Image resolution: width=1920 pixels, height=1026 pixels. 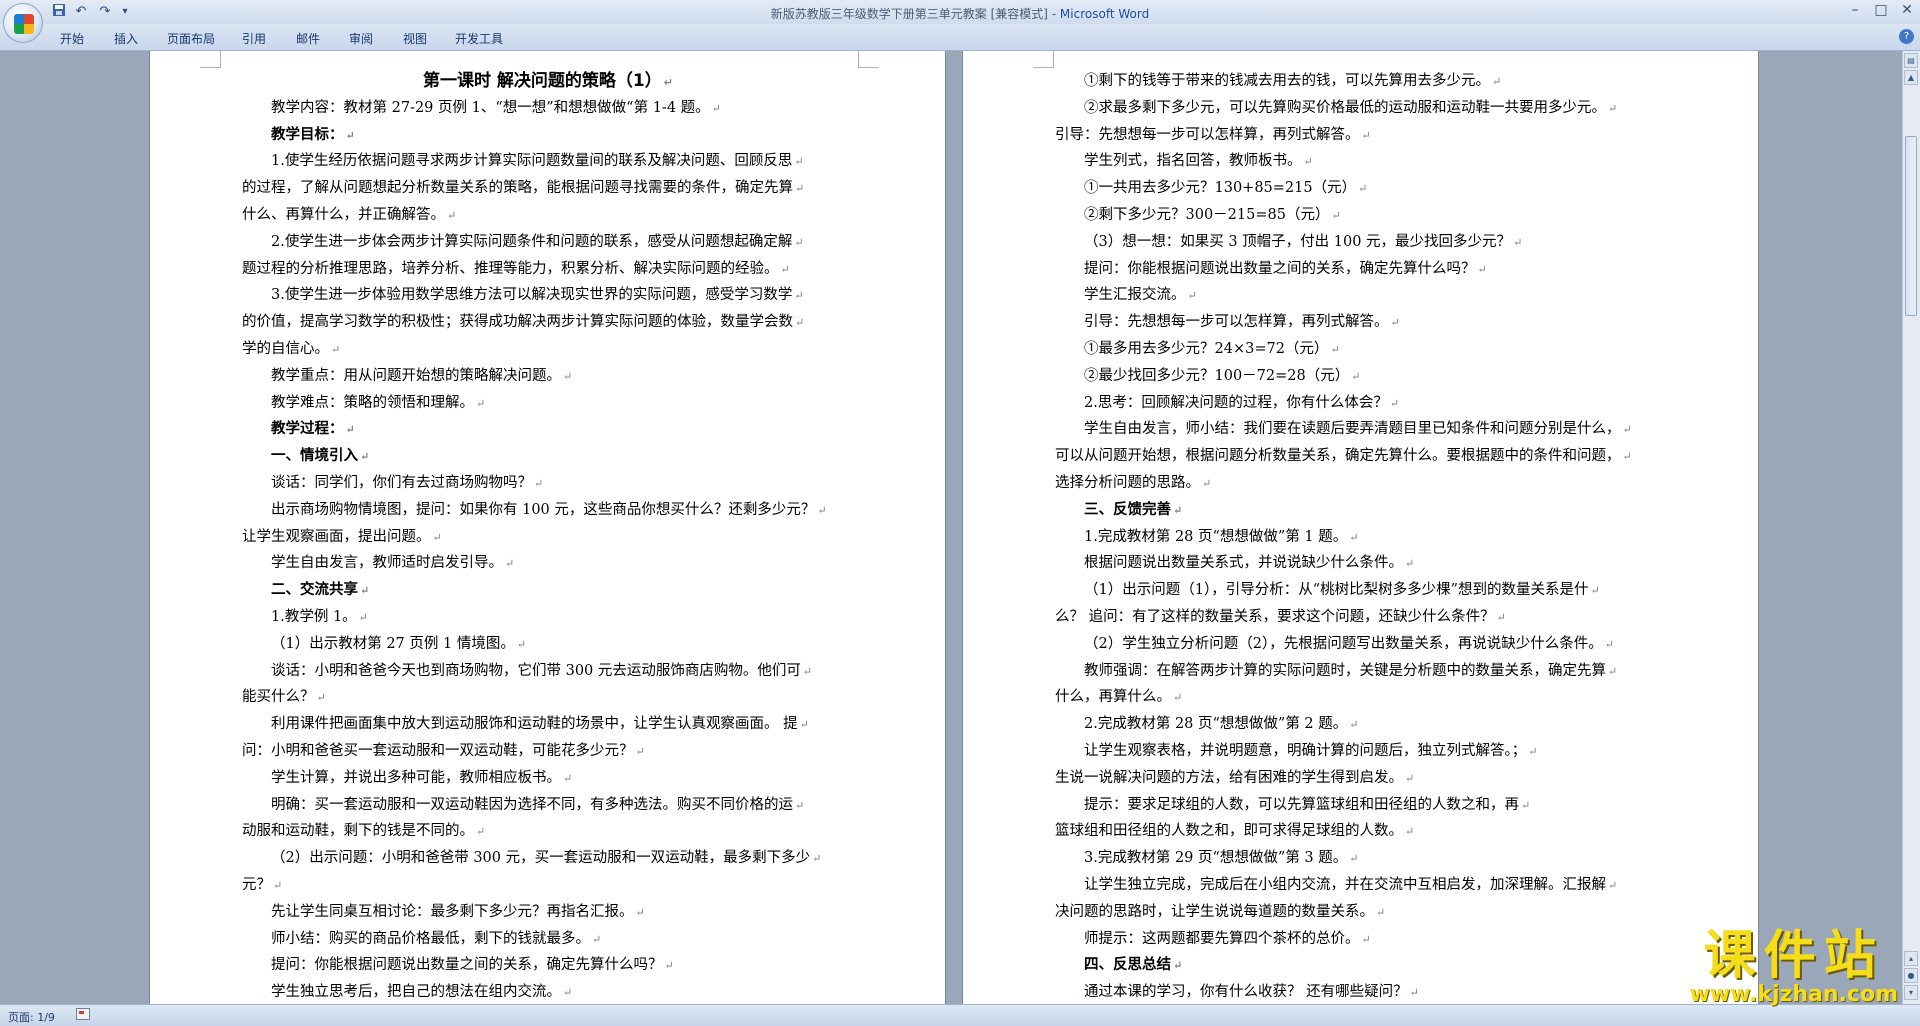 I want to click on text-line: 四、反思总结 ↵, so click(x=1361, y=965).